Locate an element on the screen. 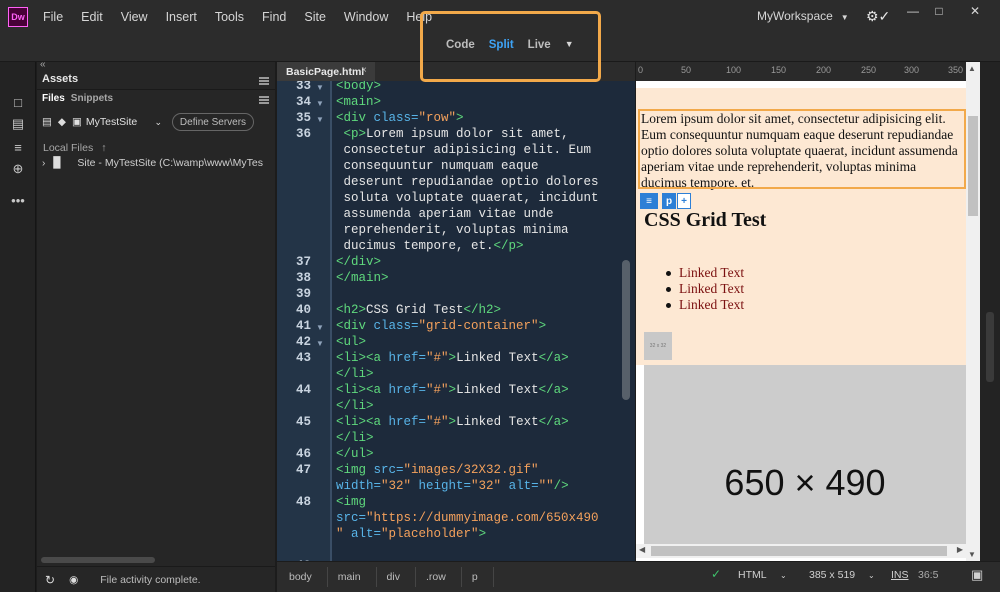  code-line: assumenda aperiam vitae unde is located at coordinates (445, 214).